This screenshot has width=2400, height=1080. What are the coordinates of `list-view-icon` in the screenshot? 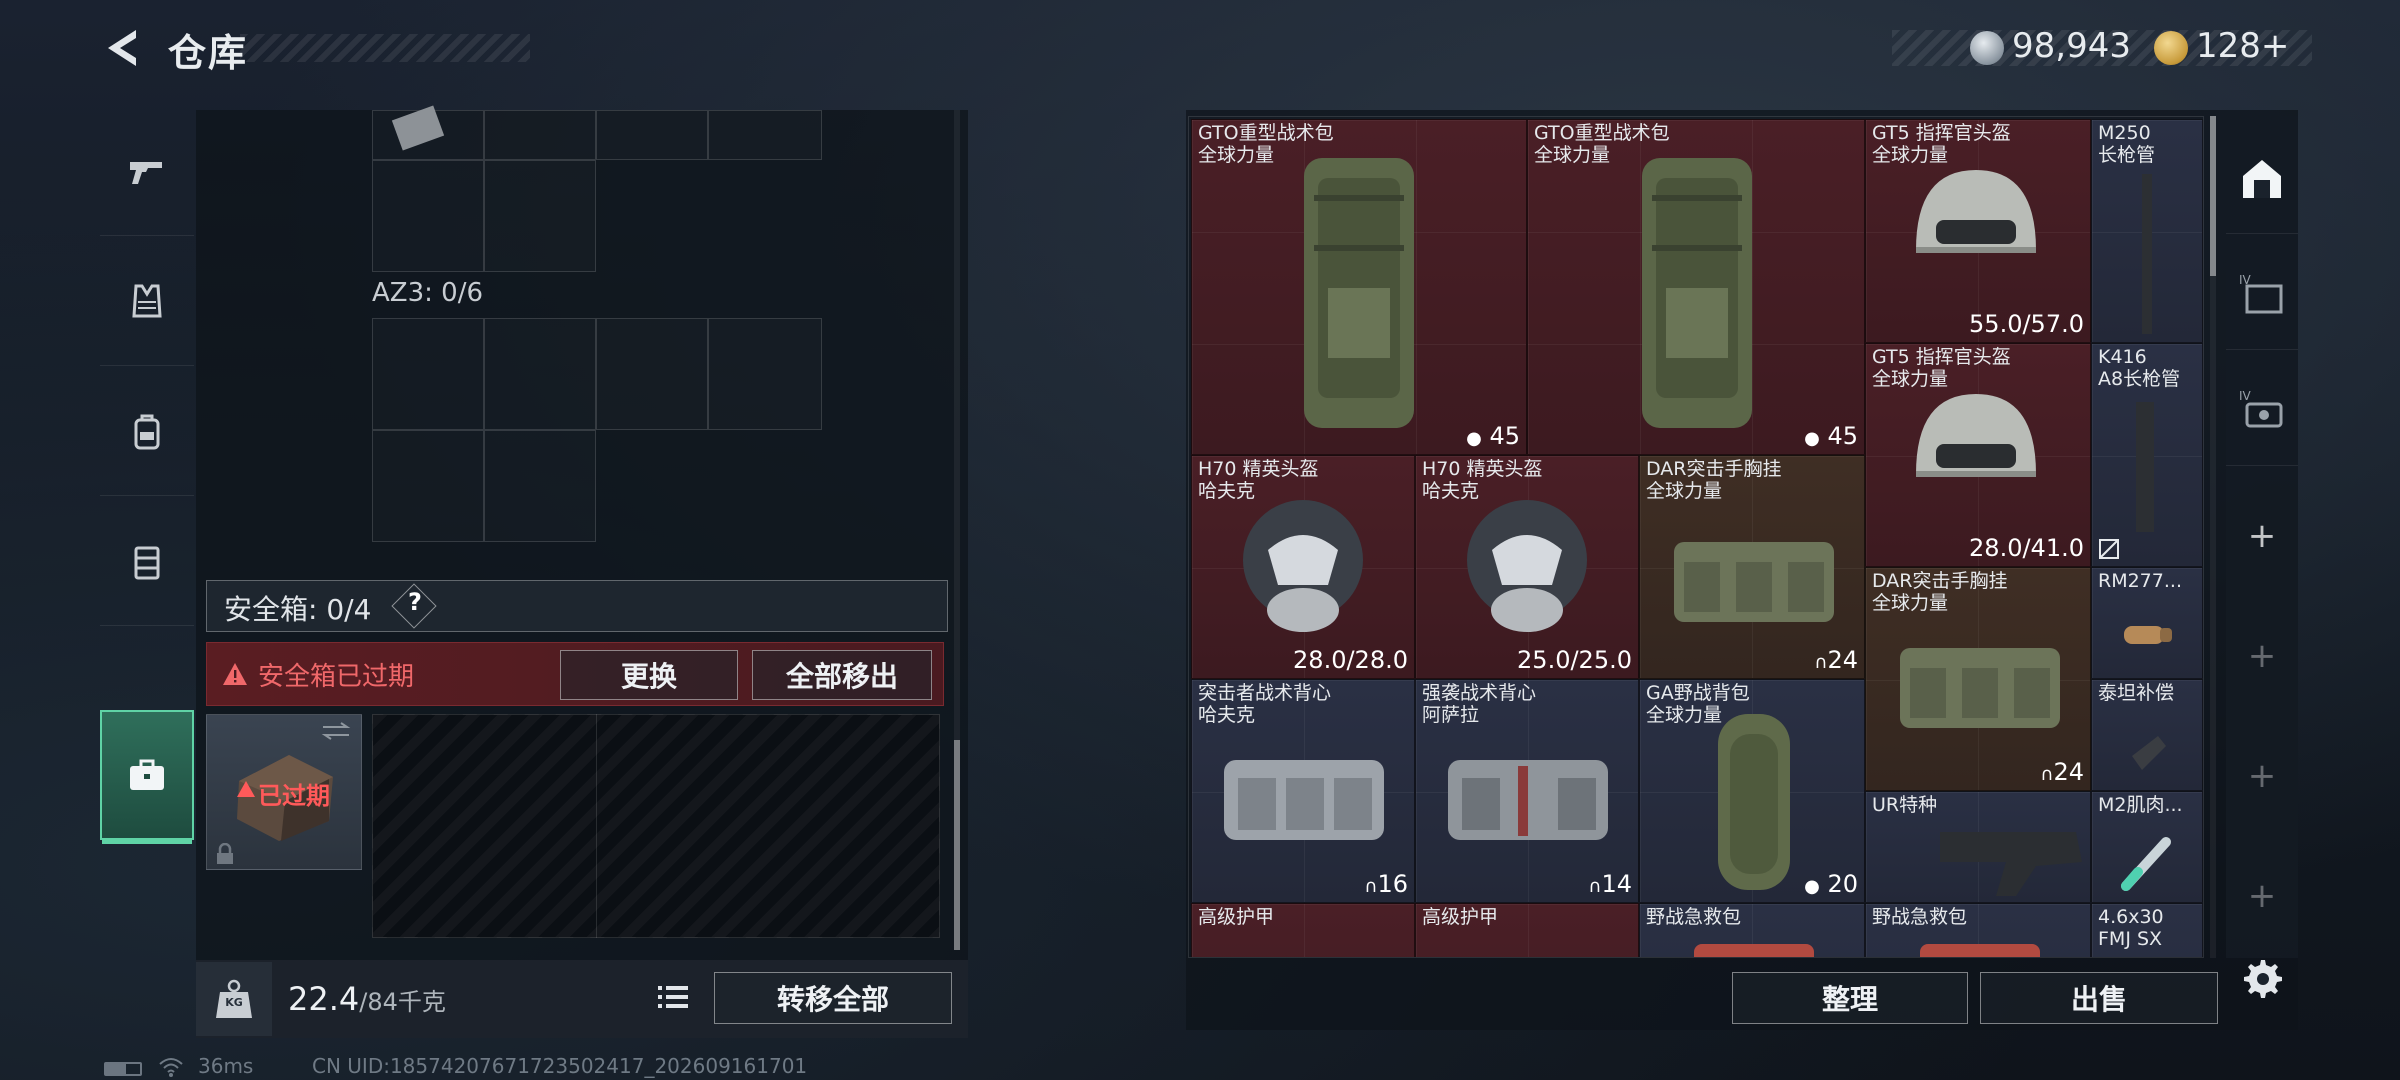 It's located at (673, 997).